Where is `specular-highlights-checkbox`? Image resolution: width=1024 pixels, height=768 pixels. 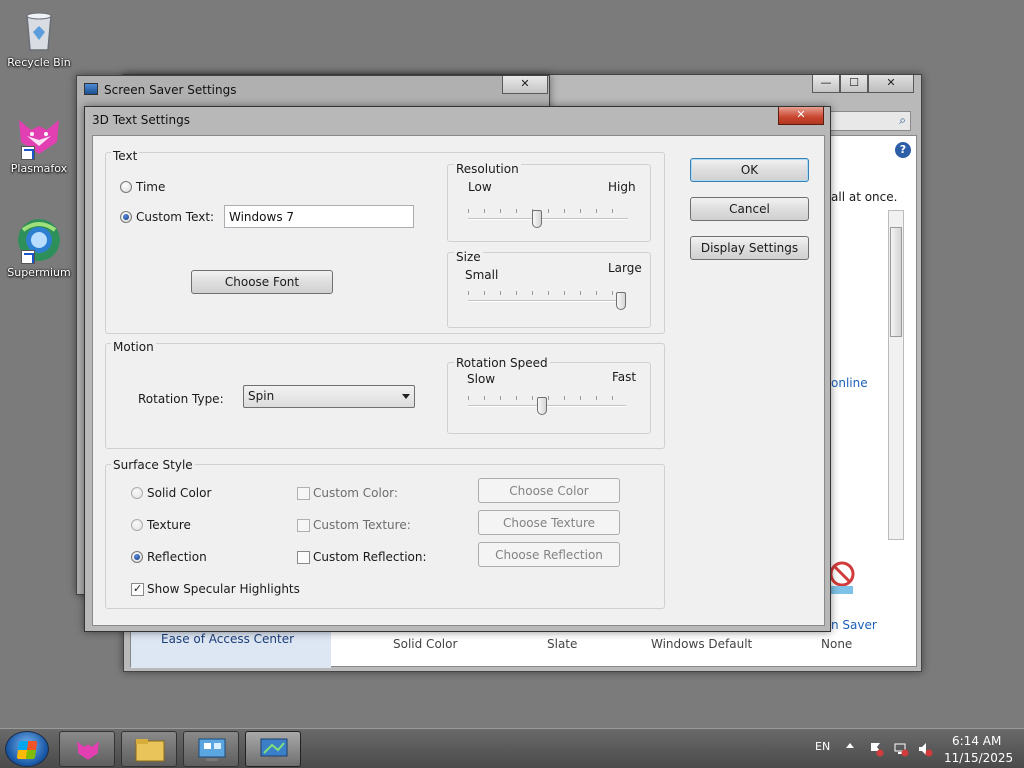
specular-highlights-checkbox is located at coordinates (137, 589).